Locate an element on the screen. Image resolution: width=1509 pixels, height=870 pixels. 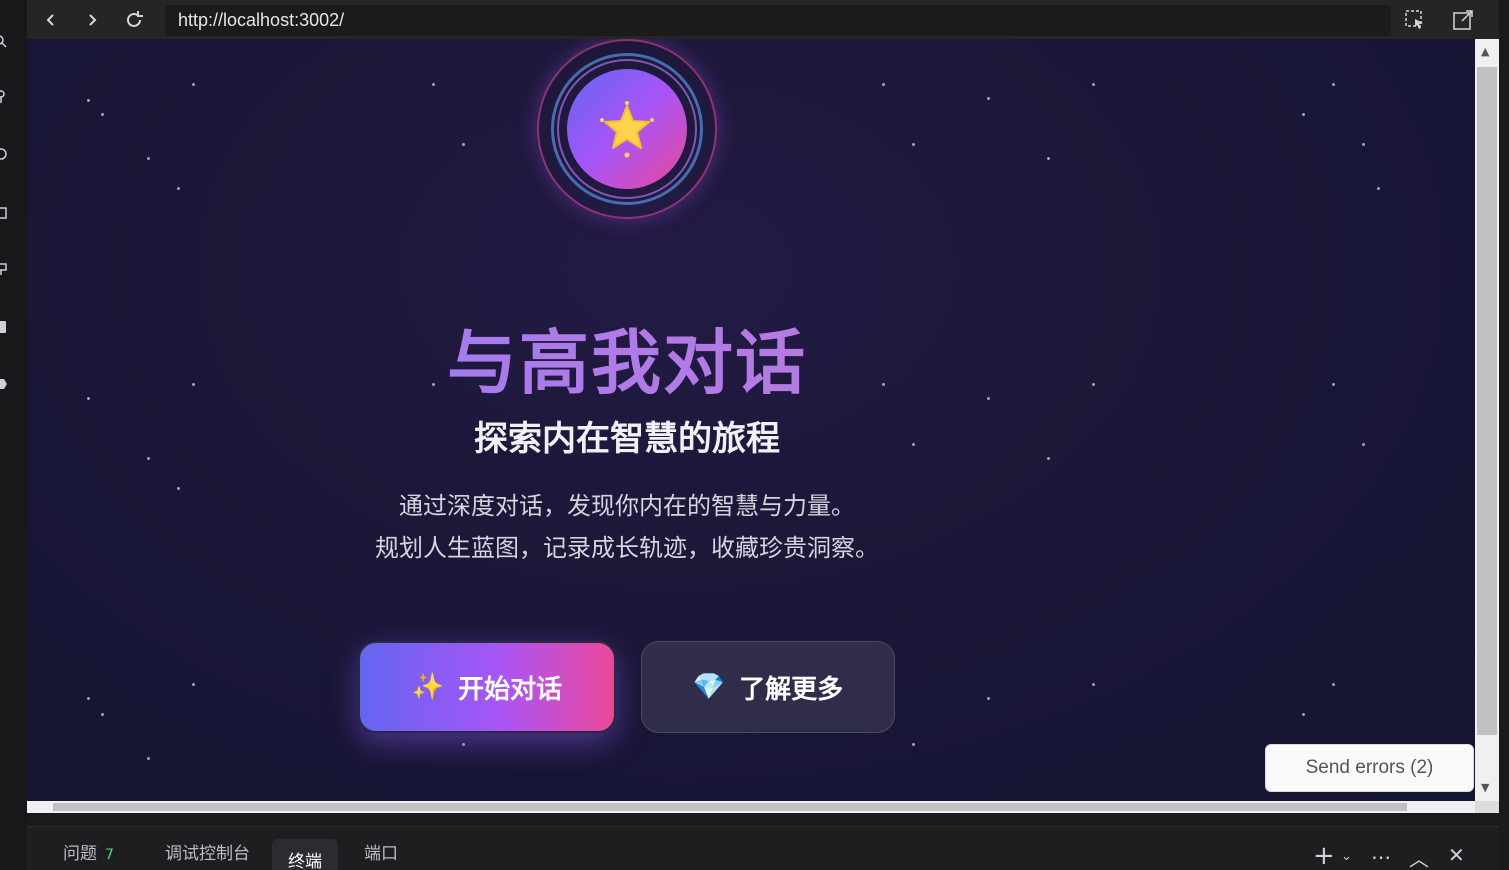
vertical-scrollbar: ▲ ▼ is located at coordinates (1487, 420).